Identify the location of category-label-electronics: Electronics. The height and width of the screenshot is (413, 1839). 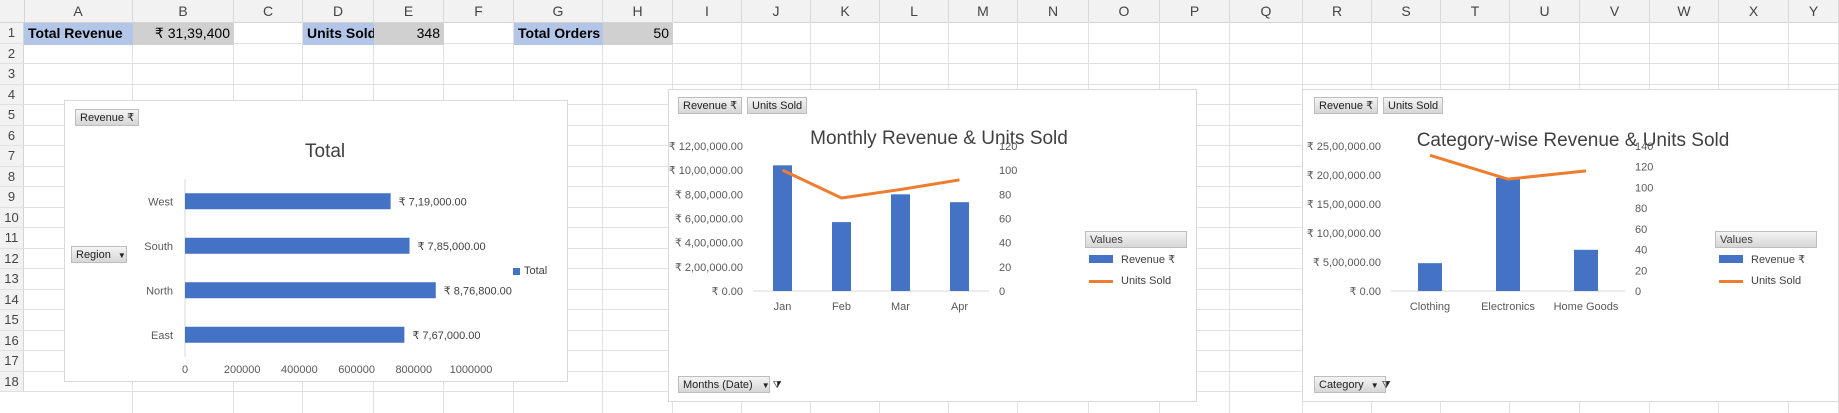
(1508, 307).